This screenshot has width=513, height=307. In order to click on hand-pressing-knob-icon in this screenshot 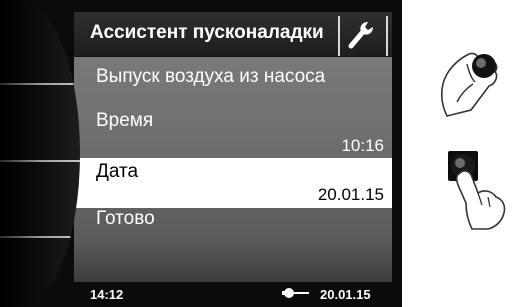, I will do `click(477, 191)`.